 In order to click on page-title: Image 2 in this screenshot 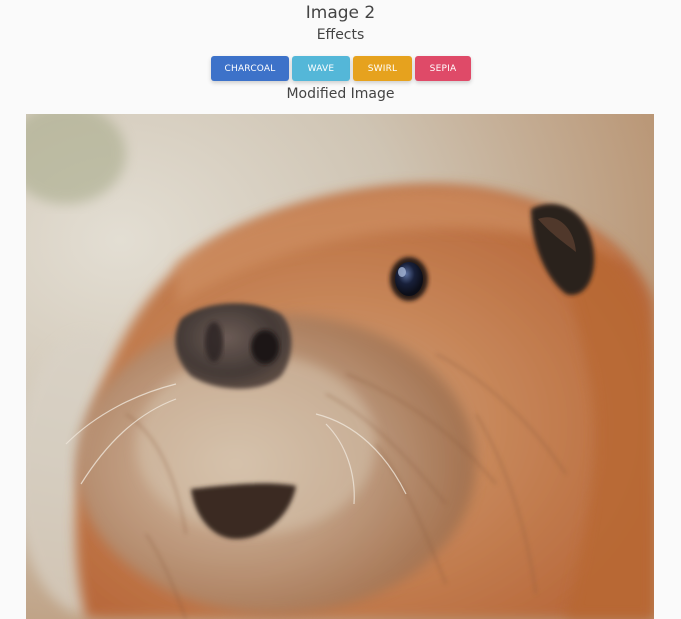, I will do `click(340, 13)`.